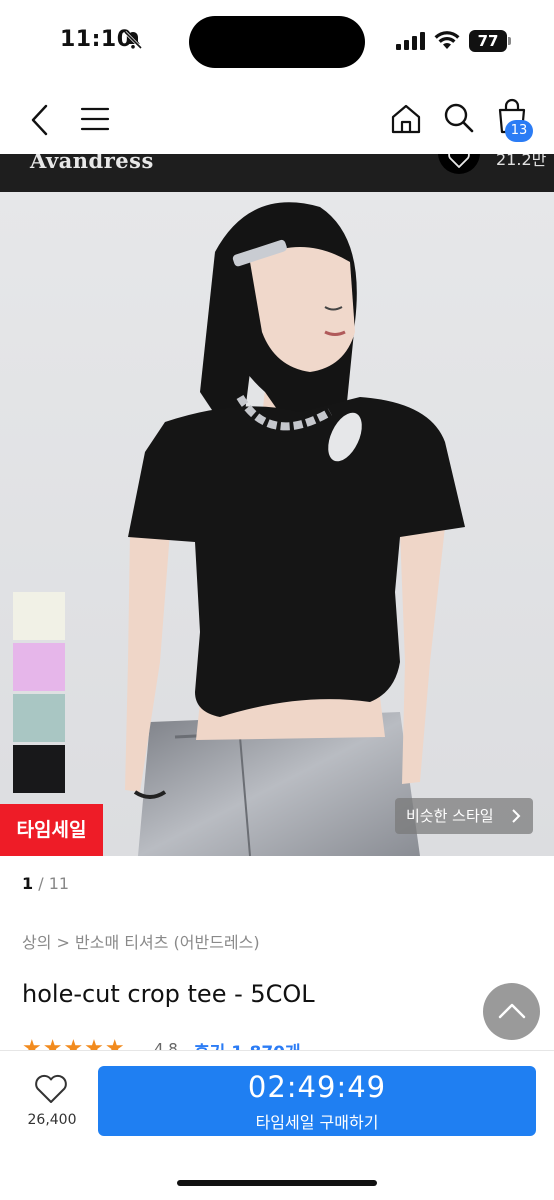  I want to click on battery-icon: 77, so click(488, 41).